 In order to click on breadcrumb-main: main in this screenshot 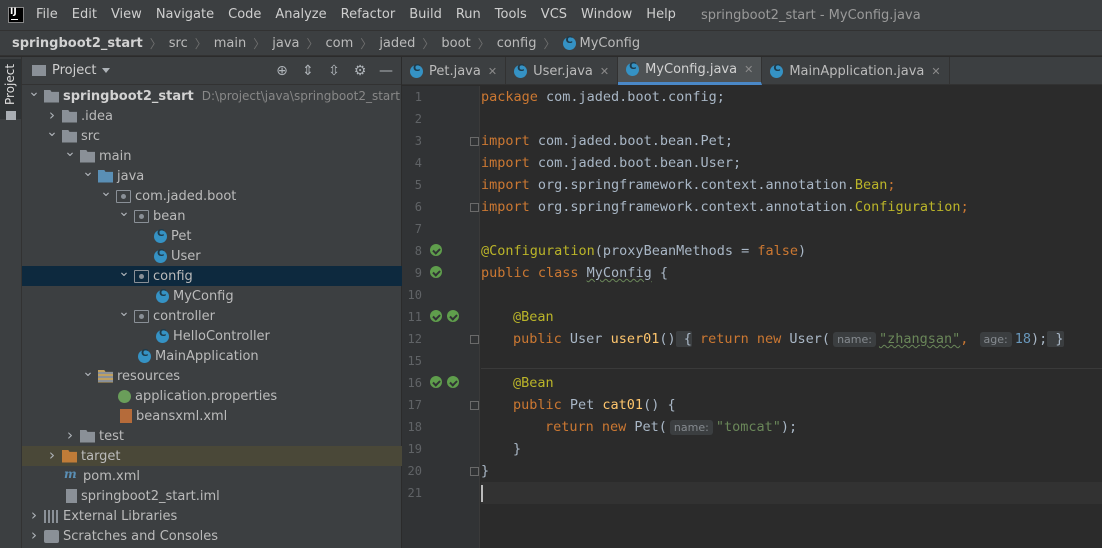, I will do `click(230, 43)`.